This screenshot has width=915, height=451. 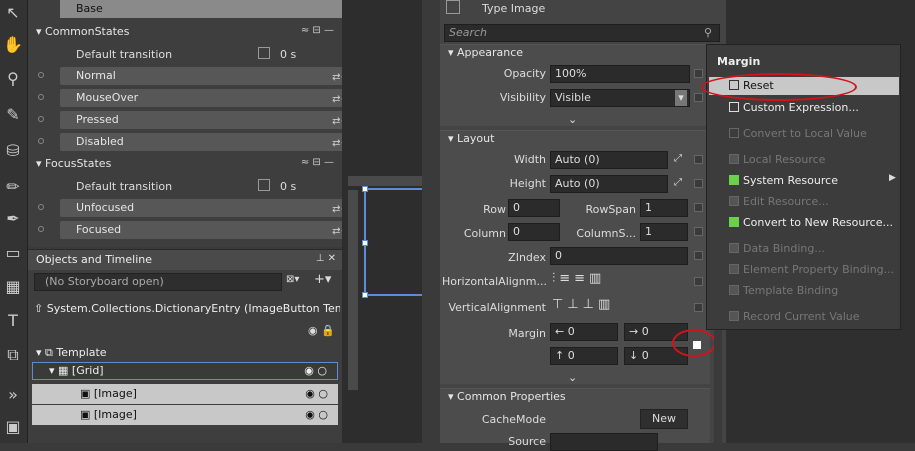 What do you see at coordinates (804, 181) in the screenshot?
I see `menu-item-system-resource: System Resource ▶` at bounding box center [804, 181].